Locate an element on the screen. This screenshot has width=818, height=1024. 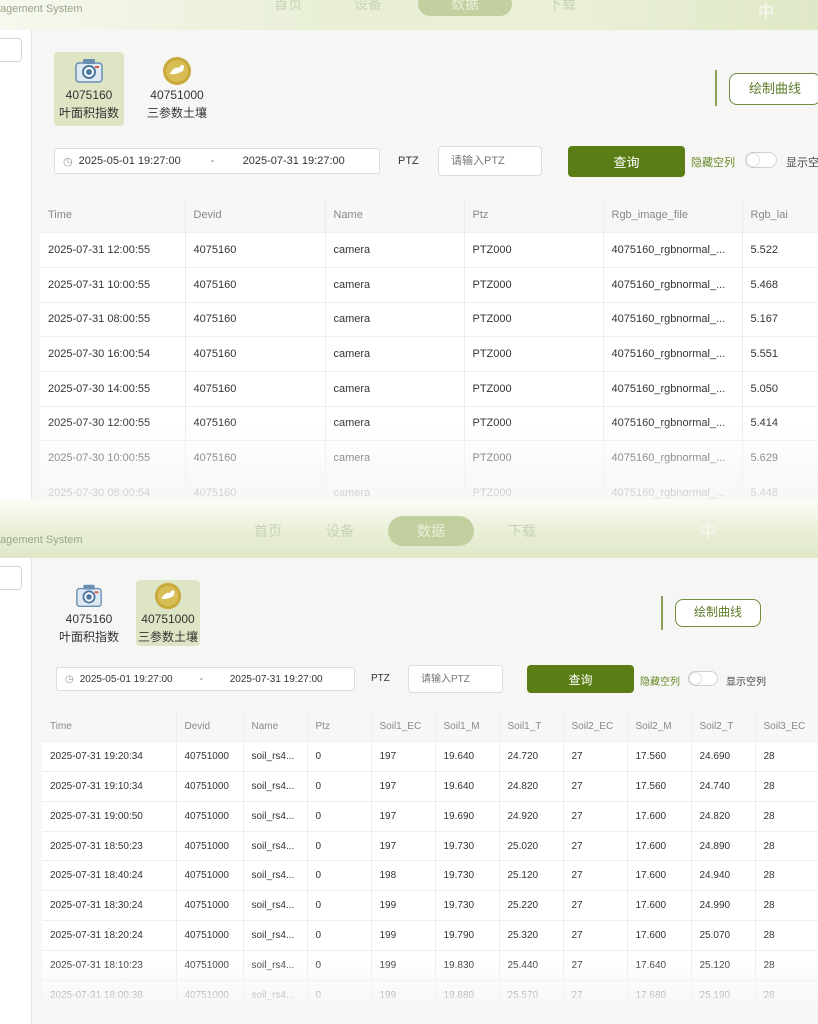
table-cell: 19.640 is located at coordinates (467, 756).